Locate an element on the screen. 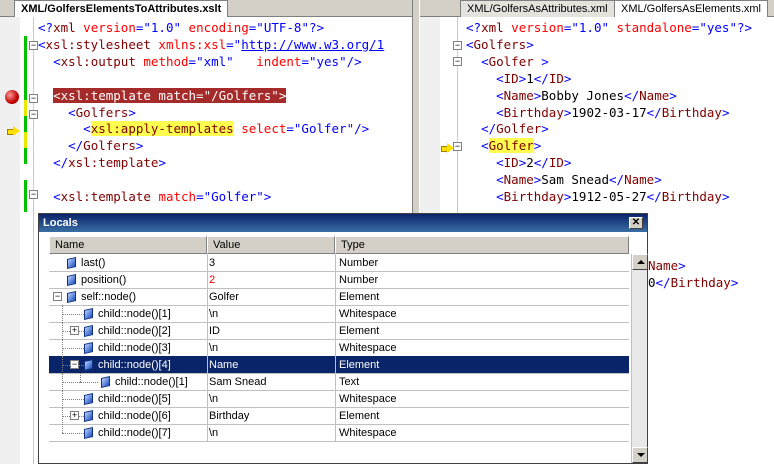  row-value: 3 is located at coordinates (212, 263).